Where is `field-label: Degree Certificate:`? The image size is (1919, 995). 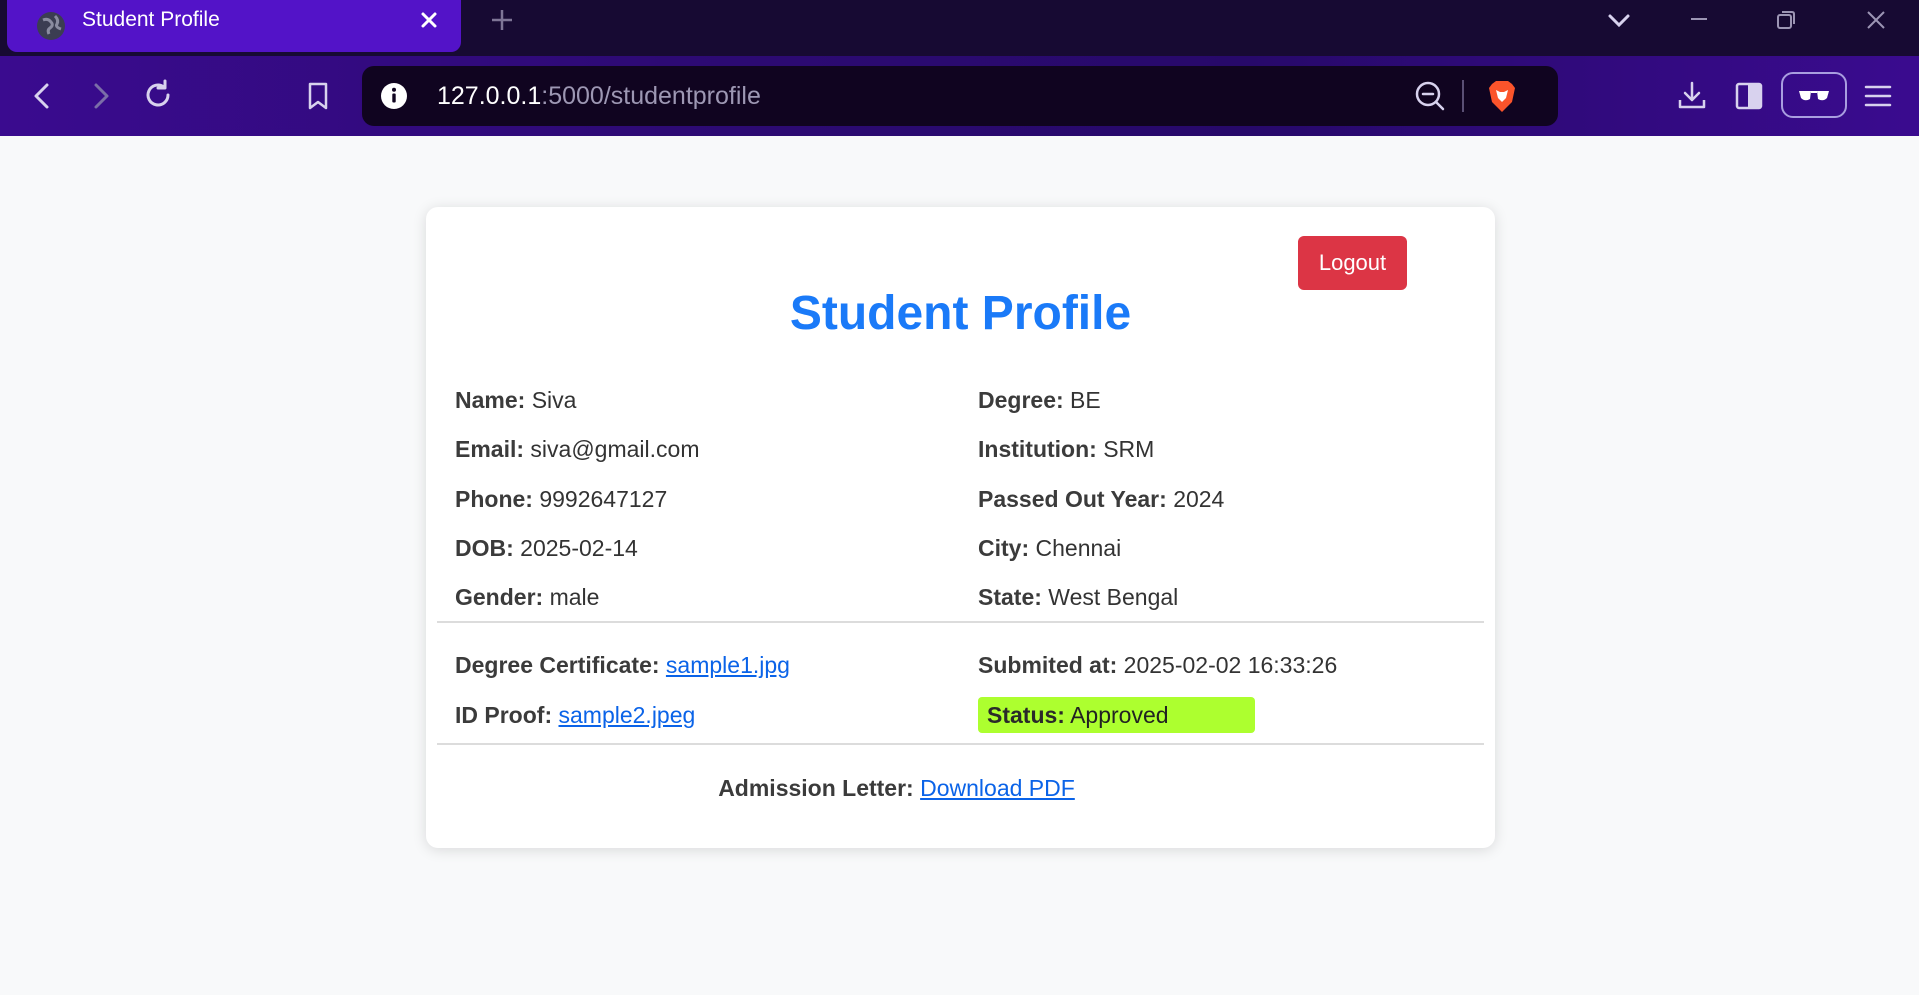
field-label: Degree Certificate: is located at coordinates (557, 665).